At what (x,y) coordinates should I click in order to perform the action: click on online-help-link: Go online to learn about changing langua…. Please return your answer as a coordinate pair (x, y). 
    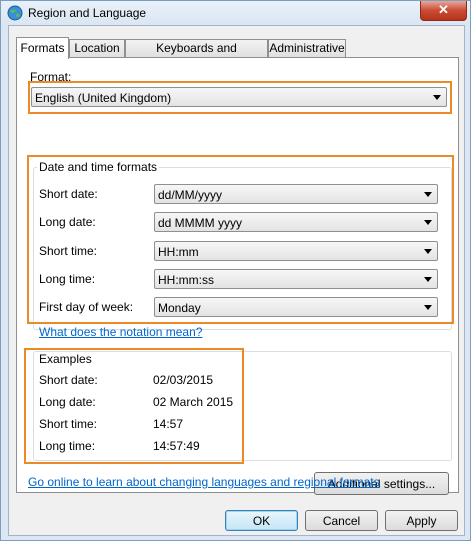
    Looking at the image, I should click on (204, 482).